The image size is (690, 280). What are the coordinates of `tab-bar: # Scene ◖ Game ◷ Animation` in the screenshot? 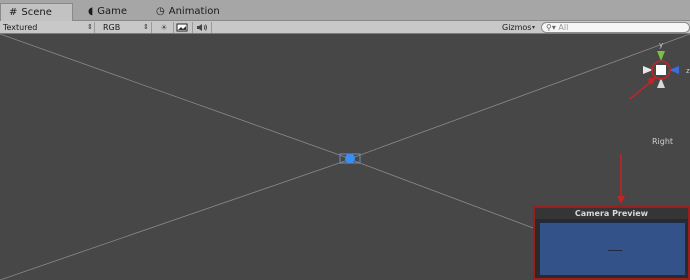 It's located at (345, 10).